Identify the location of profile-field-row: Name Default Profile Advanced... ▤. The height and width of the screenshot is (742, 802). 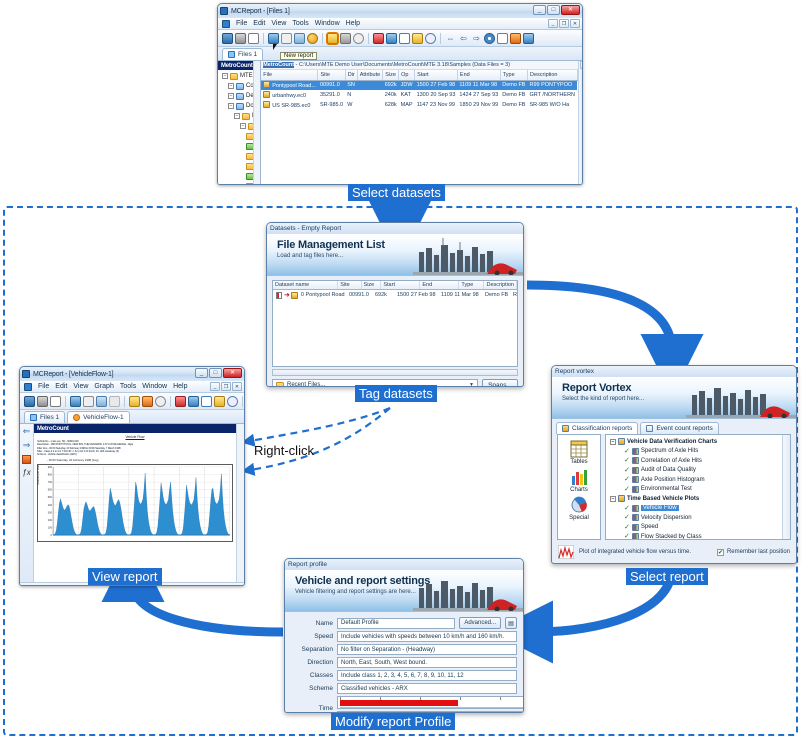
(404, 623).